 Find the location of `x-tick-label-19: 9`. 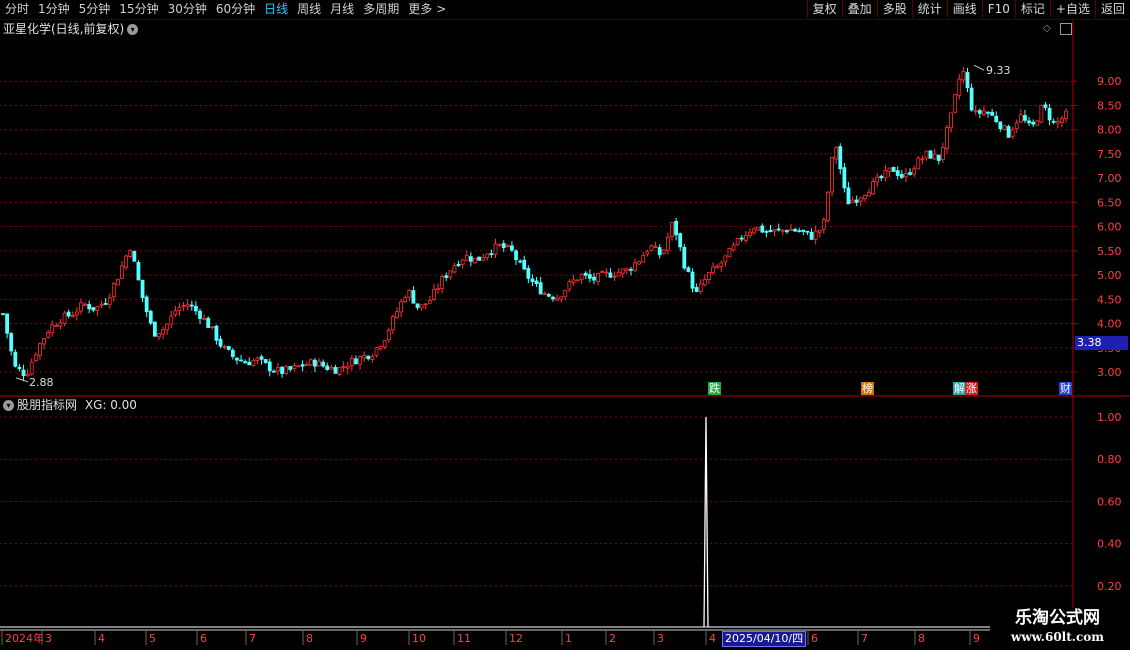

x-tick-label-19: 9 is located at coordinates (976, 638).